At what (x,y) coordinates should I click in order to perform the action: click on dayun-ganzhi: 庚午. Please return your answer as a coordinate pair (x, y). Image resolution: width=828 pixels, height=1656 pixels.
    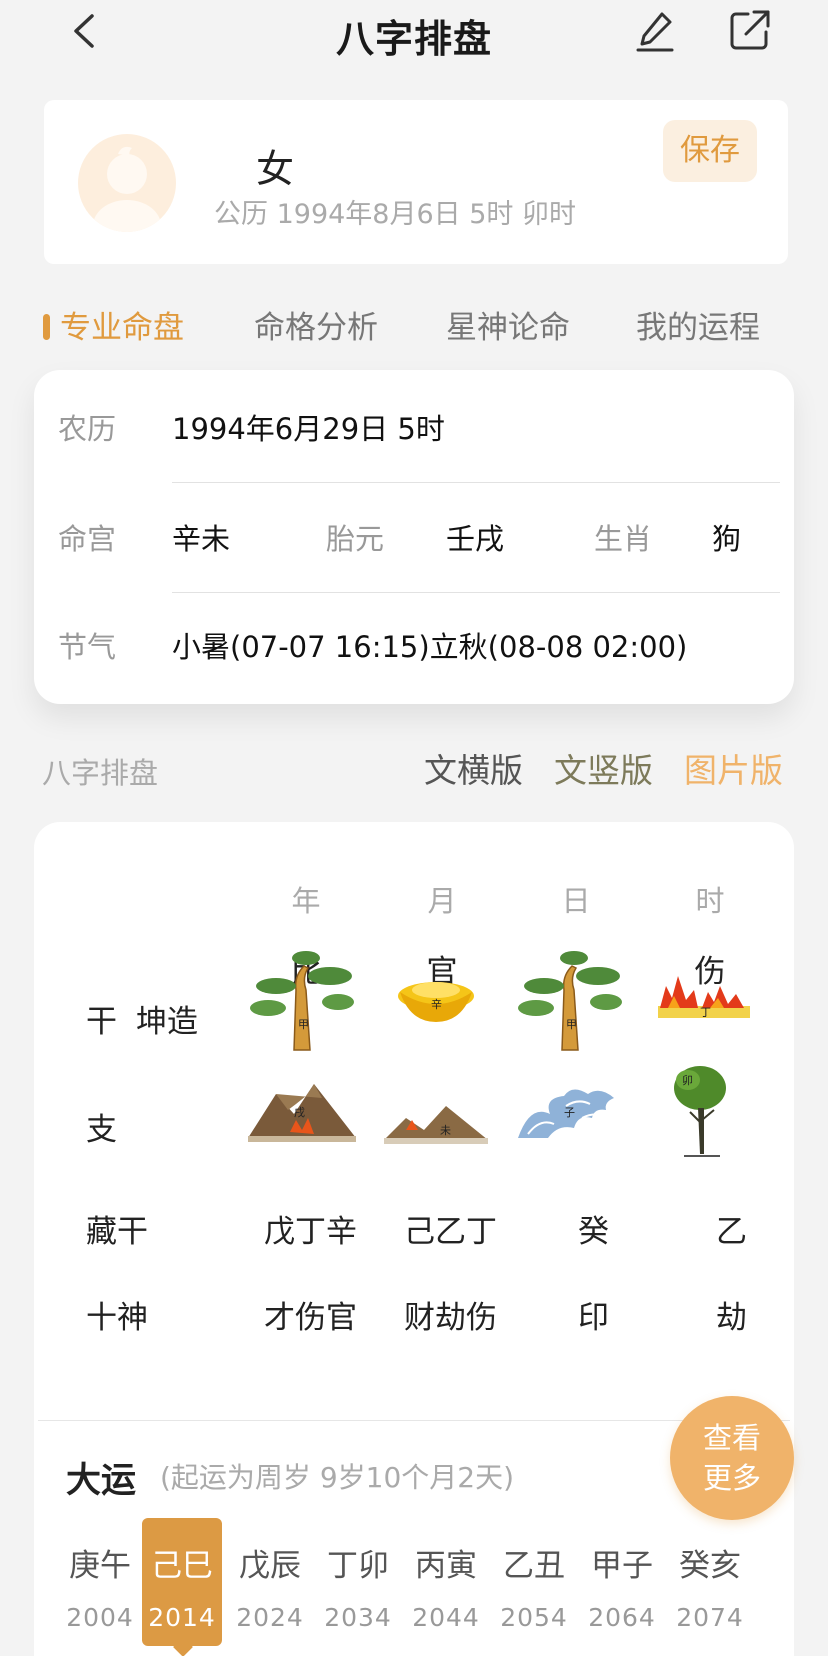
    Looking at the image, I should click on (100, 1566).